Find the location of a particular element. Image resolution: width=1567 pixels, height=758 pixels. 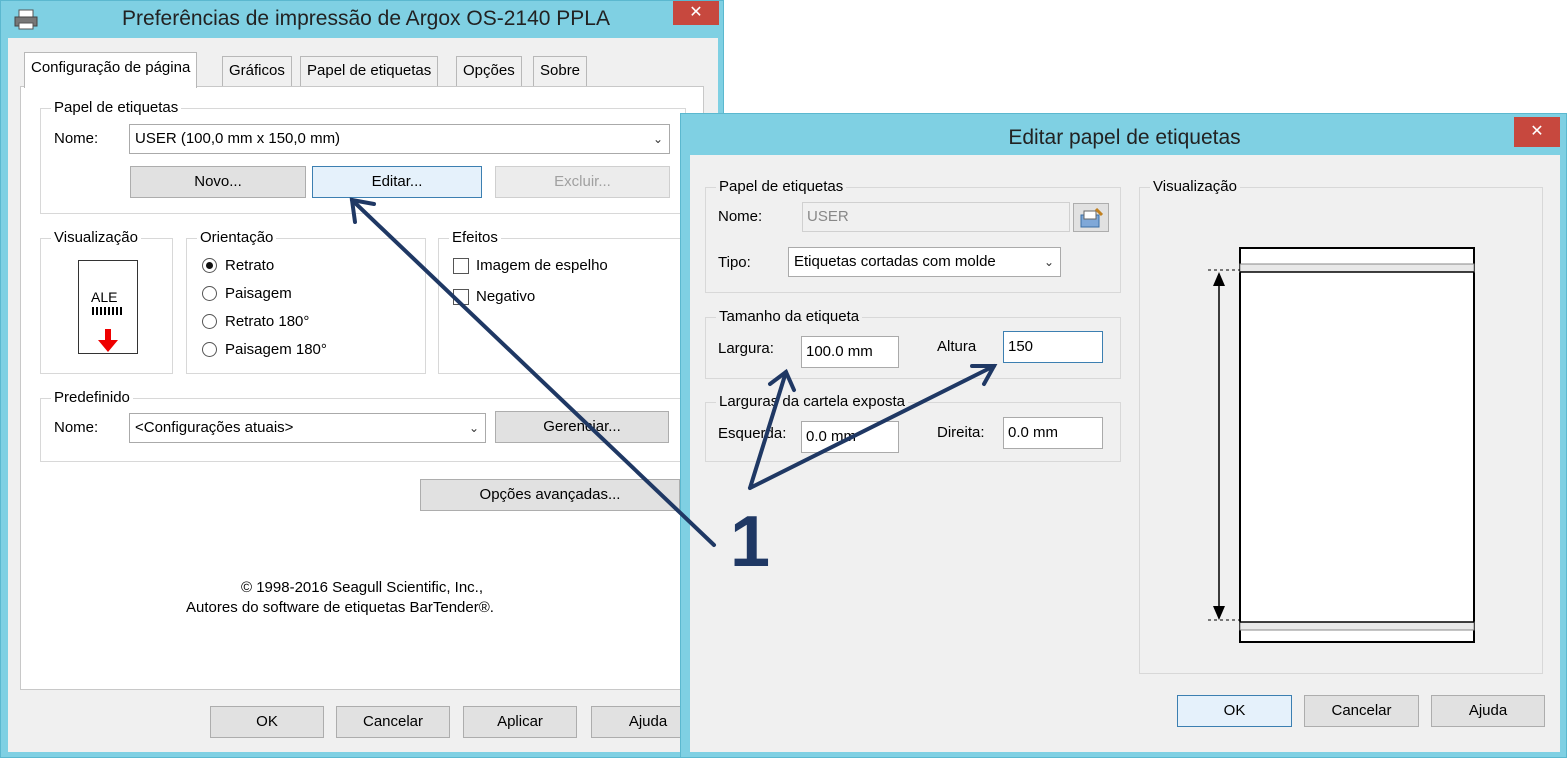

tab-page-setup: Configuração de página is located at coordinates (111, 70).